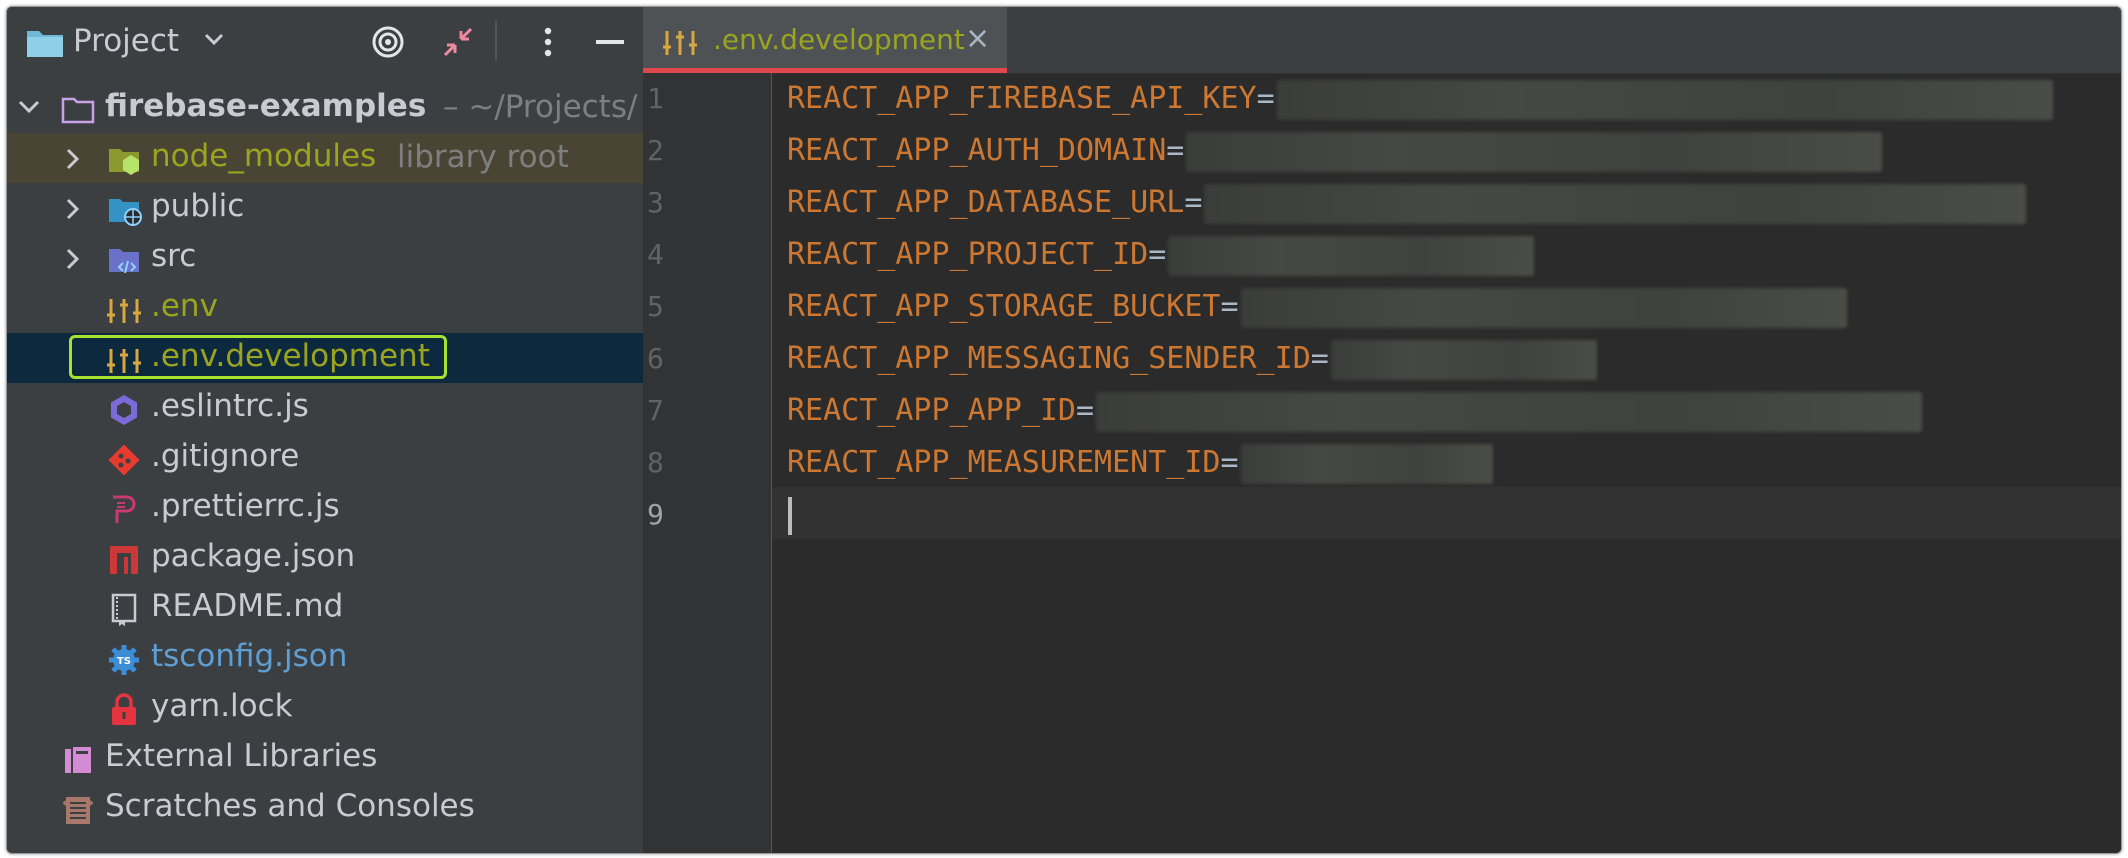 This screenshot has height=858, width=2128. Describe the element at coordinates (264, 156) in the screenshot. I see `tree-item-label: node_modules` at that location.